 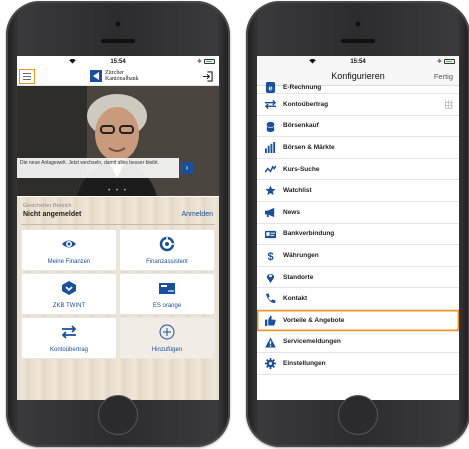 What do you see at coordinates (304, 363) in the screenshot?
I see `list-item-label: Einstellungen` at bounding box center [304, 363].